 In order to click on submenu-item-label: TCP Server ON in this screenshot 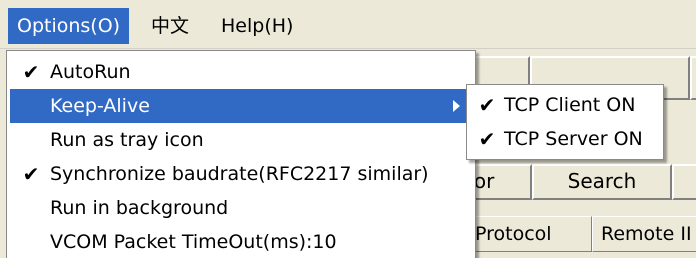, I will do `click(573, 139)`.